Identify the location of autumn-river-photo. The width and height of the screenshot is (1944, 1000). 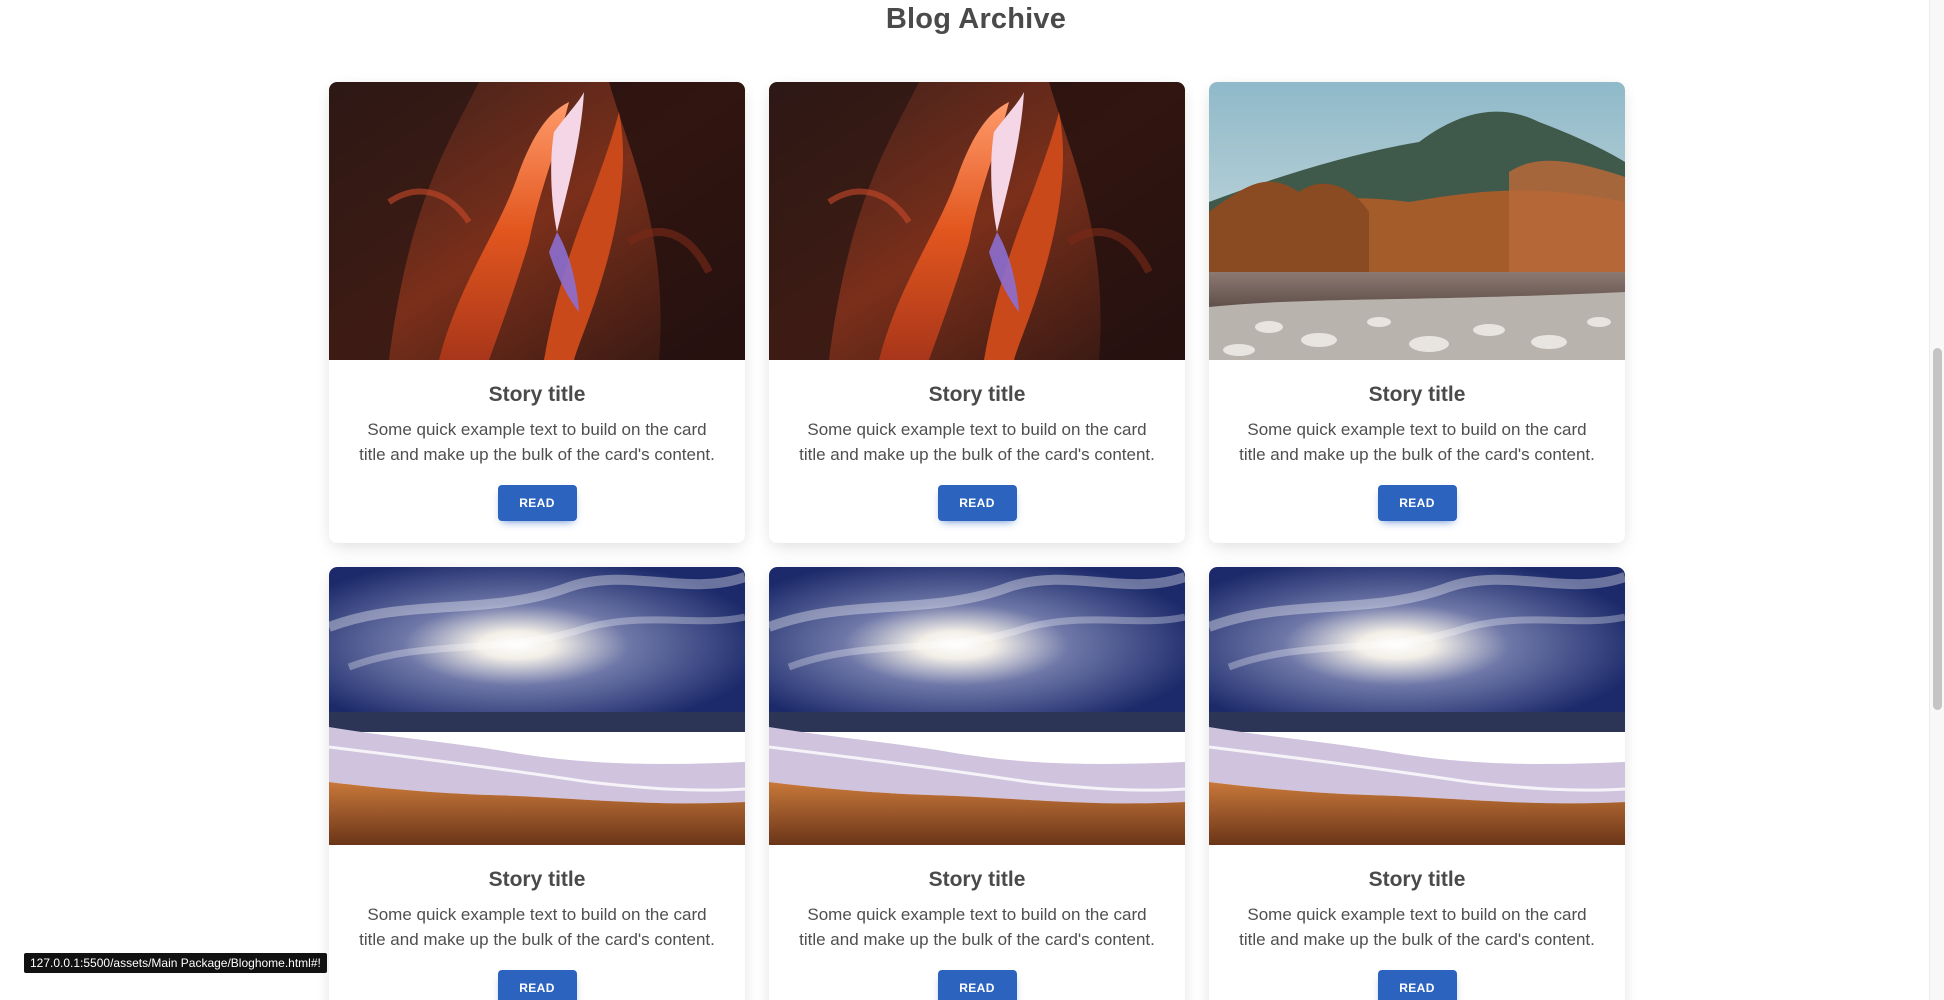
(1417, 221).